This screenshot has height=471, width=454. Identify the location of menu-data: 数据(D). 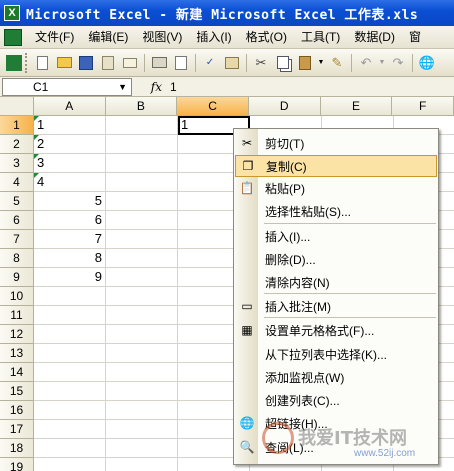
(374, 37).